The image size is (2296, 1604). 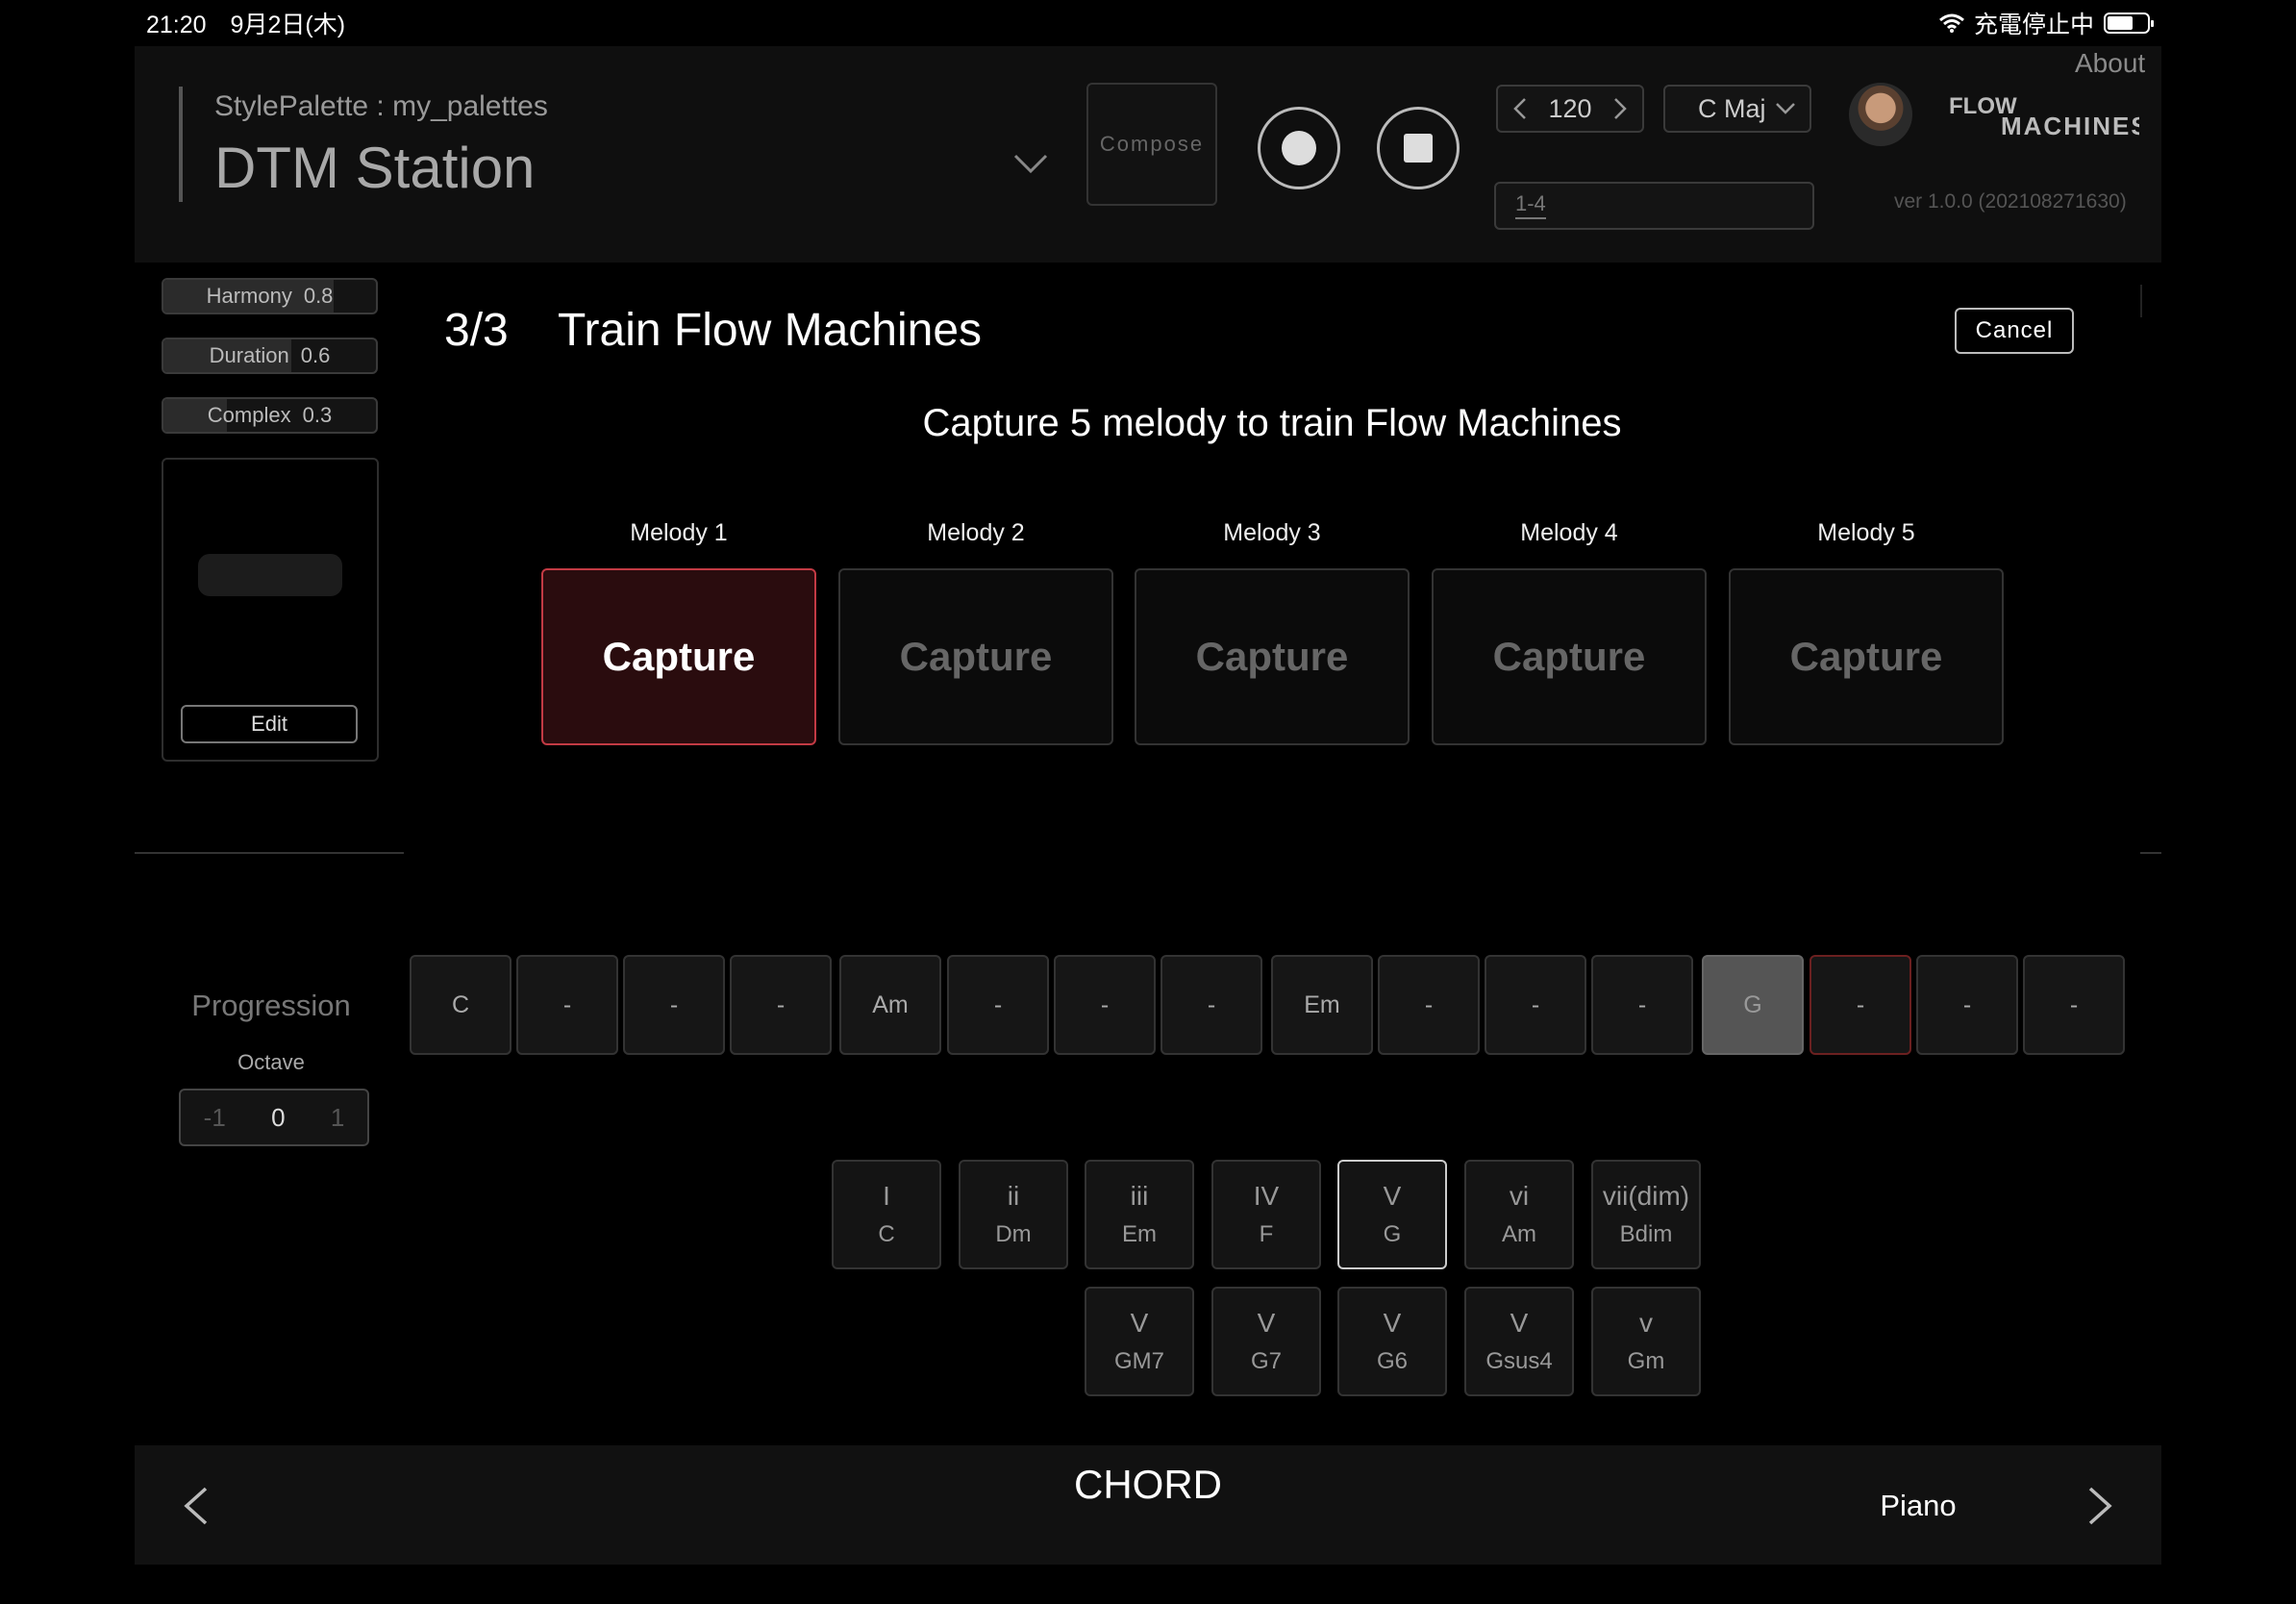 I want to click on key-select: C Maj, so click(x=1737, y=109).